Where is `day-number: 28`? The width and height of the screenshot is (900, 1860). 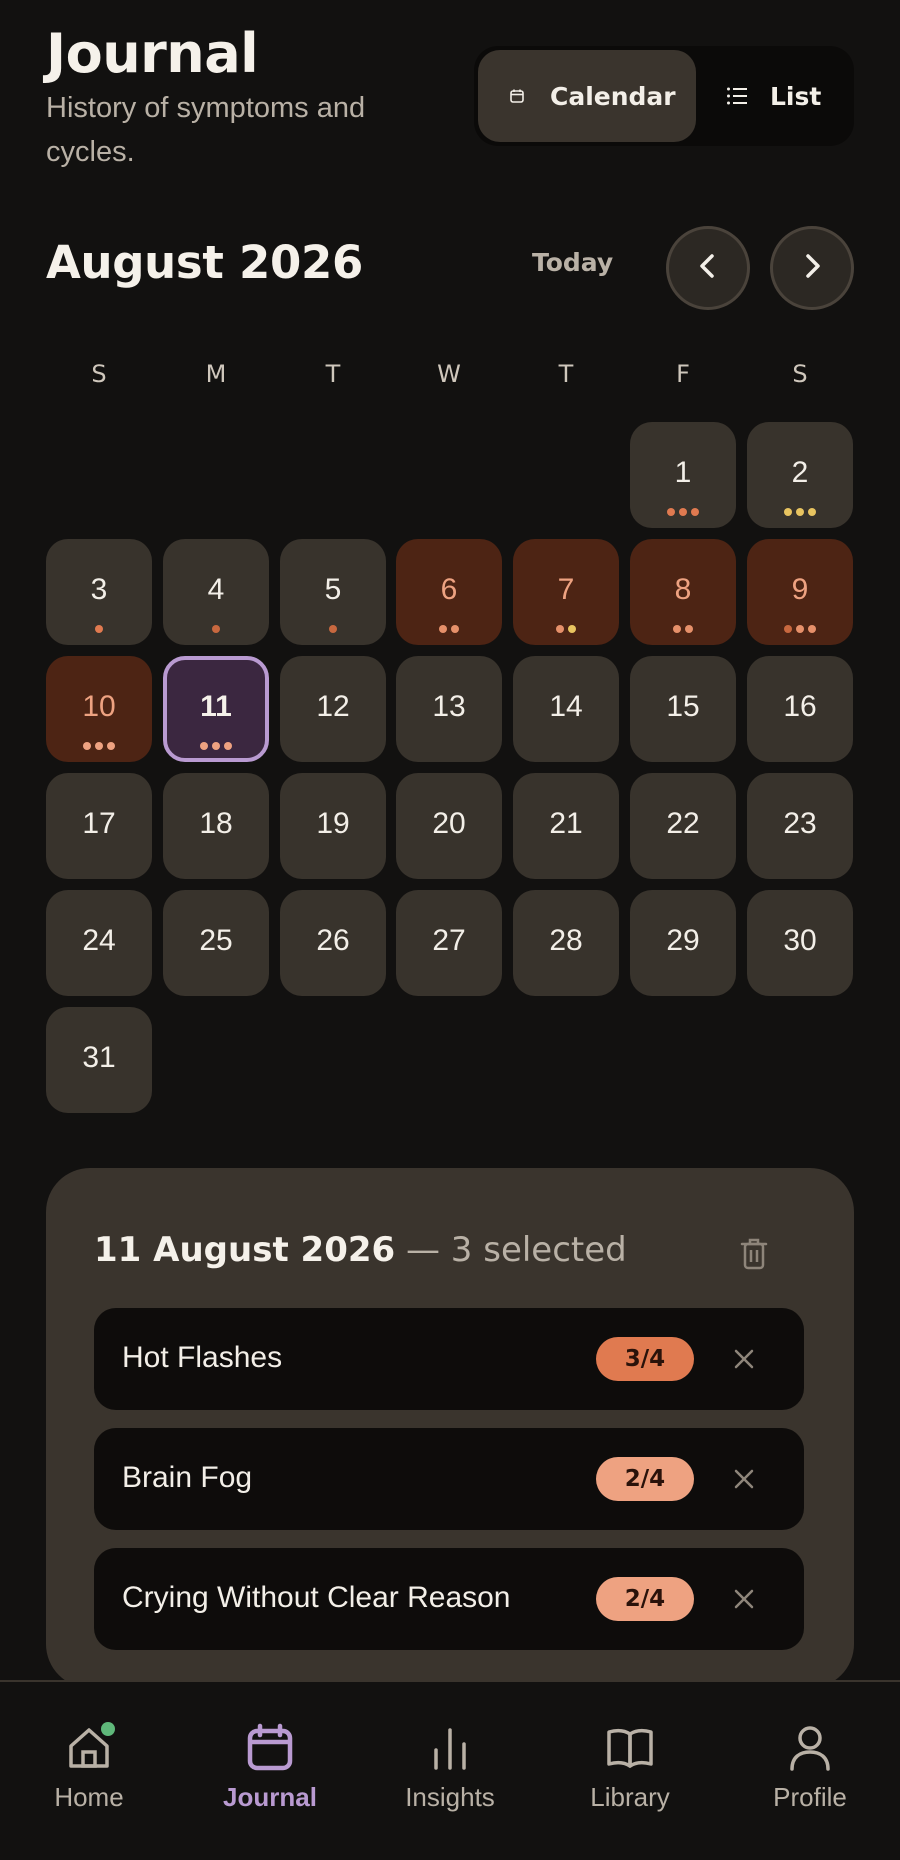 day-number: 28 is located at coordinates (566, 940).